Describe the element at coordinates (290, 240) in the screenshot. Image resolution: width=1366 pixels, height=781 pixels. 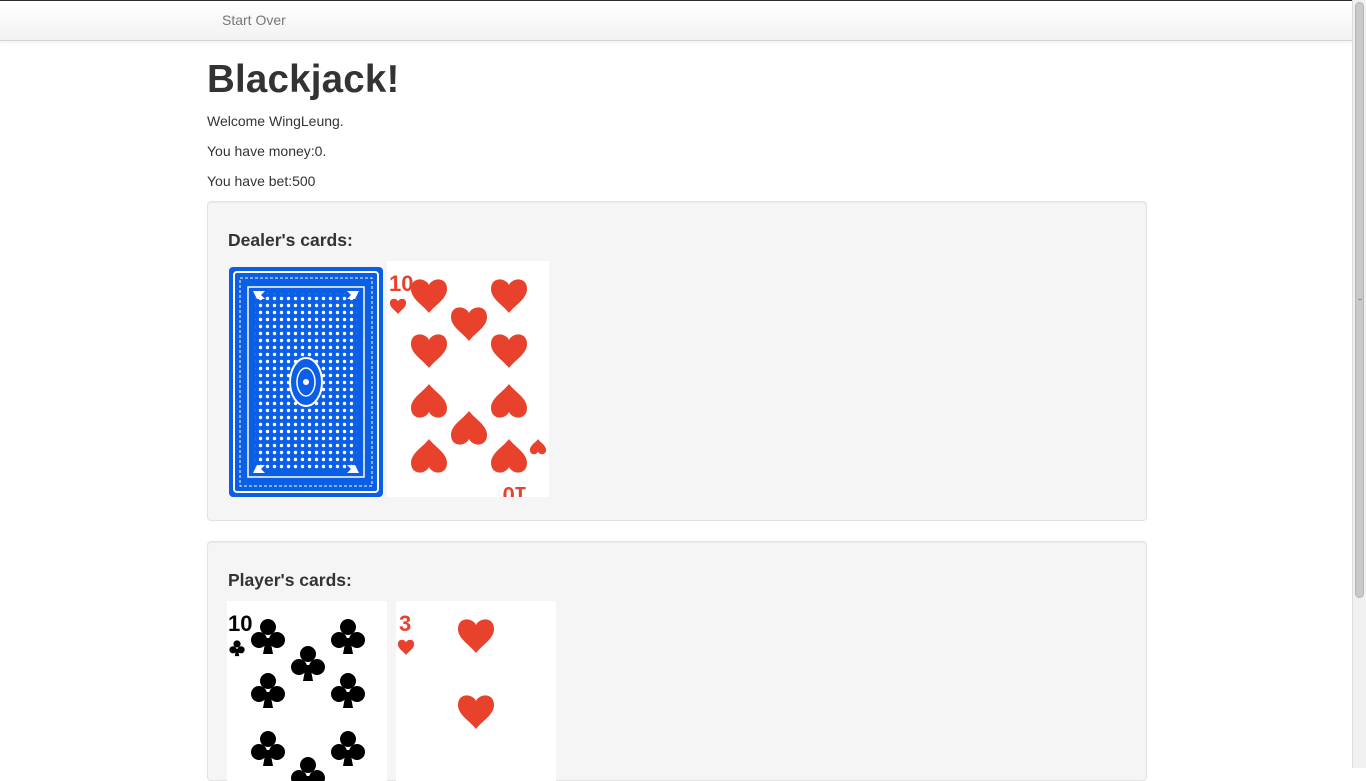
I see `dealer-cards-heading: Dealer's cards:` at that location.